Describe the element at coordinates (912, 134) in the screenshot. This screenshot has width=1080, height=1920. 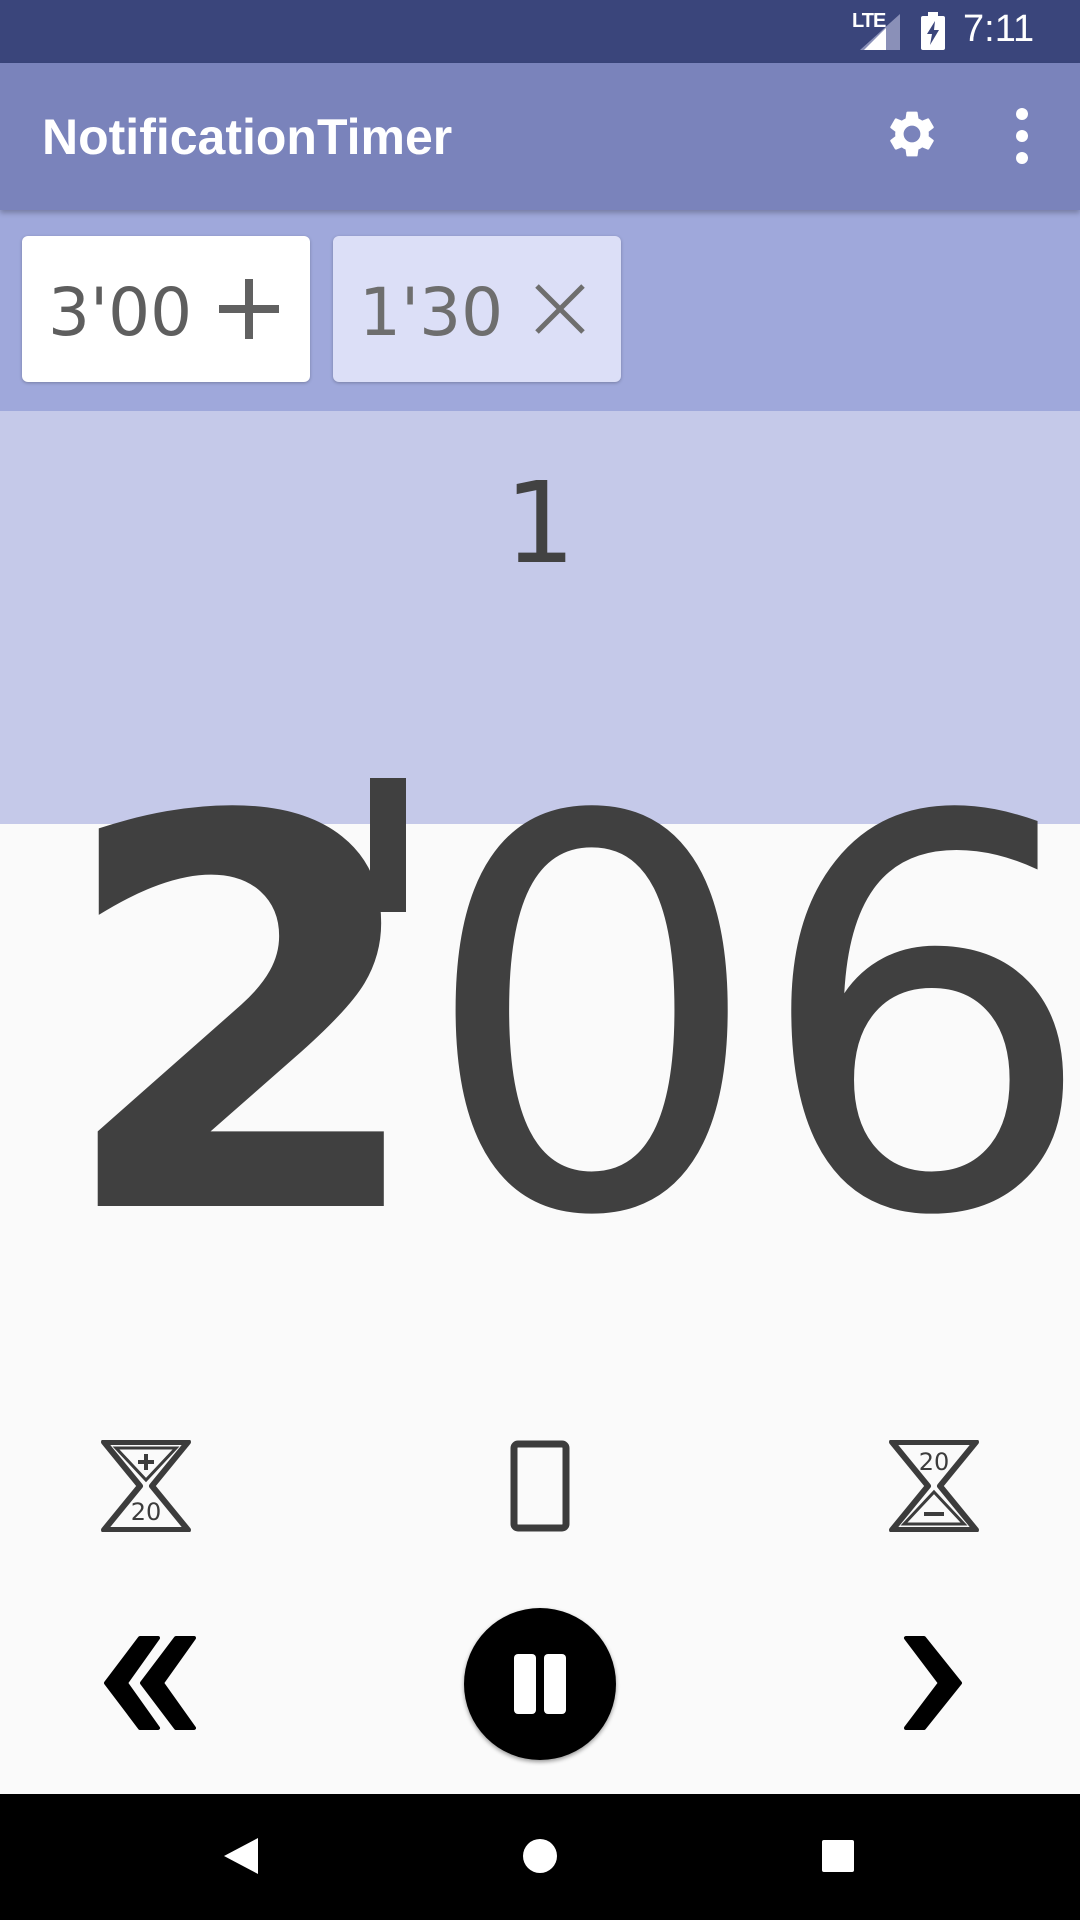
I see `settings-icon` at that location.